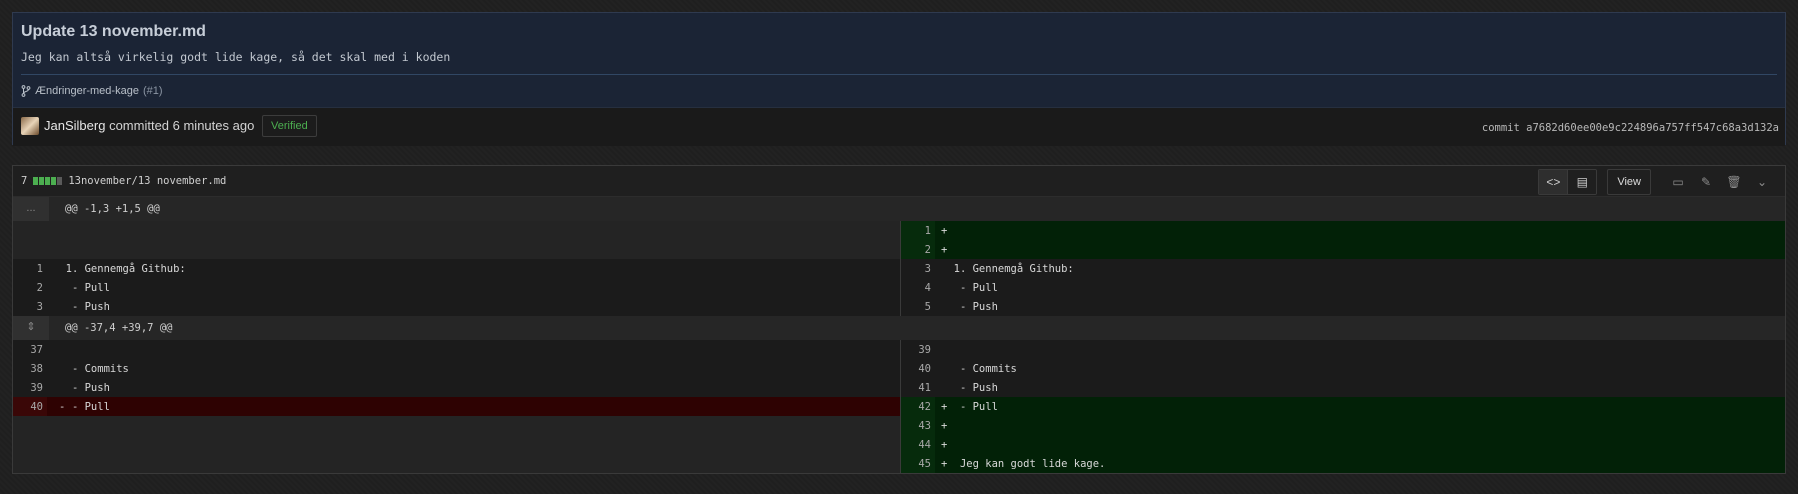 The width and height of the screenshot is (1798, 494). Describe the element at coordinates (147, 181) in the screenshot. I see `file-path: 13november/13 november.md` at that location.